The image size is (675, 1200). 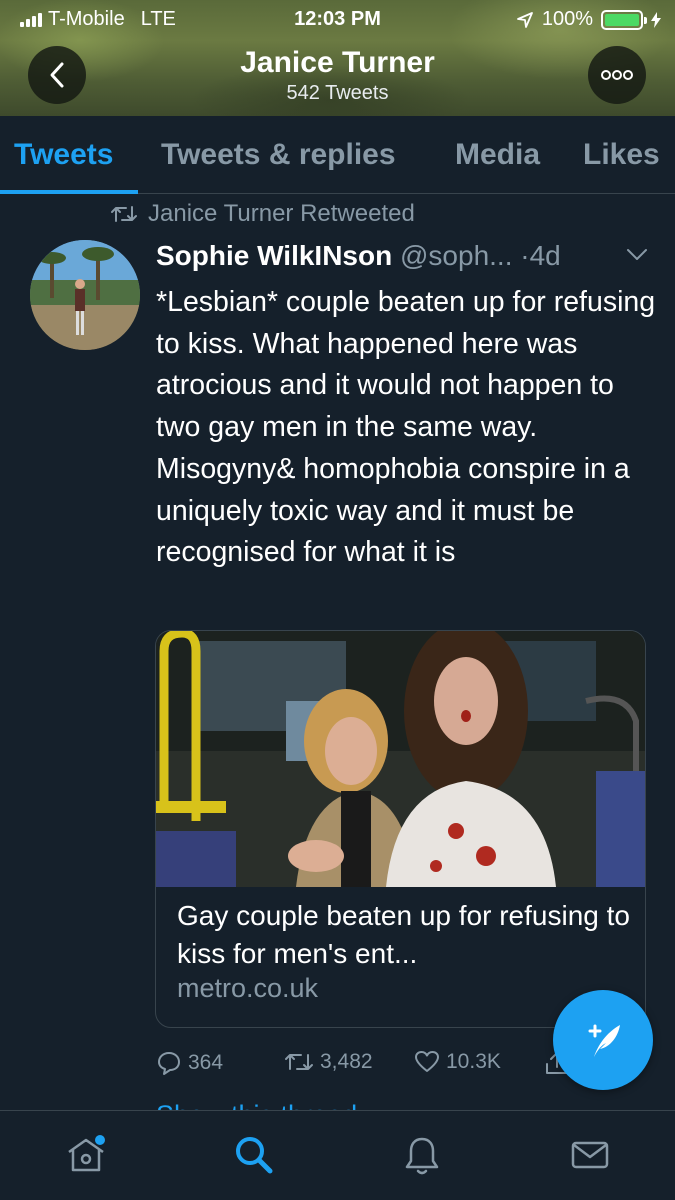 I want to click on bottom-navigation, so click(x=337, y=1155).